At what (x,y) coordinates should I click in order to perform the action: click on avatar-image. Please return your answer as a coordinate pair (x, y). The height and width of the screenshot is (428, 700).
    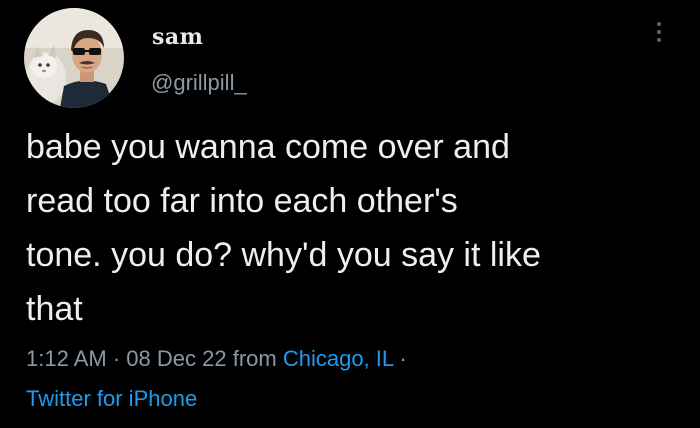
    Looking at the image, I should click on (74, 58).